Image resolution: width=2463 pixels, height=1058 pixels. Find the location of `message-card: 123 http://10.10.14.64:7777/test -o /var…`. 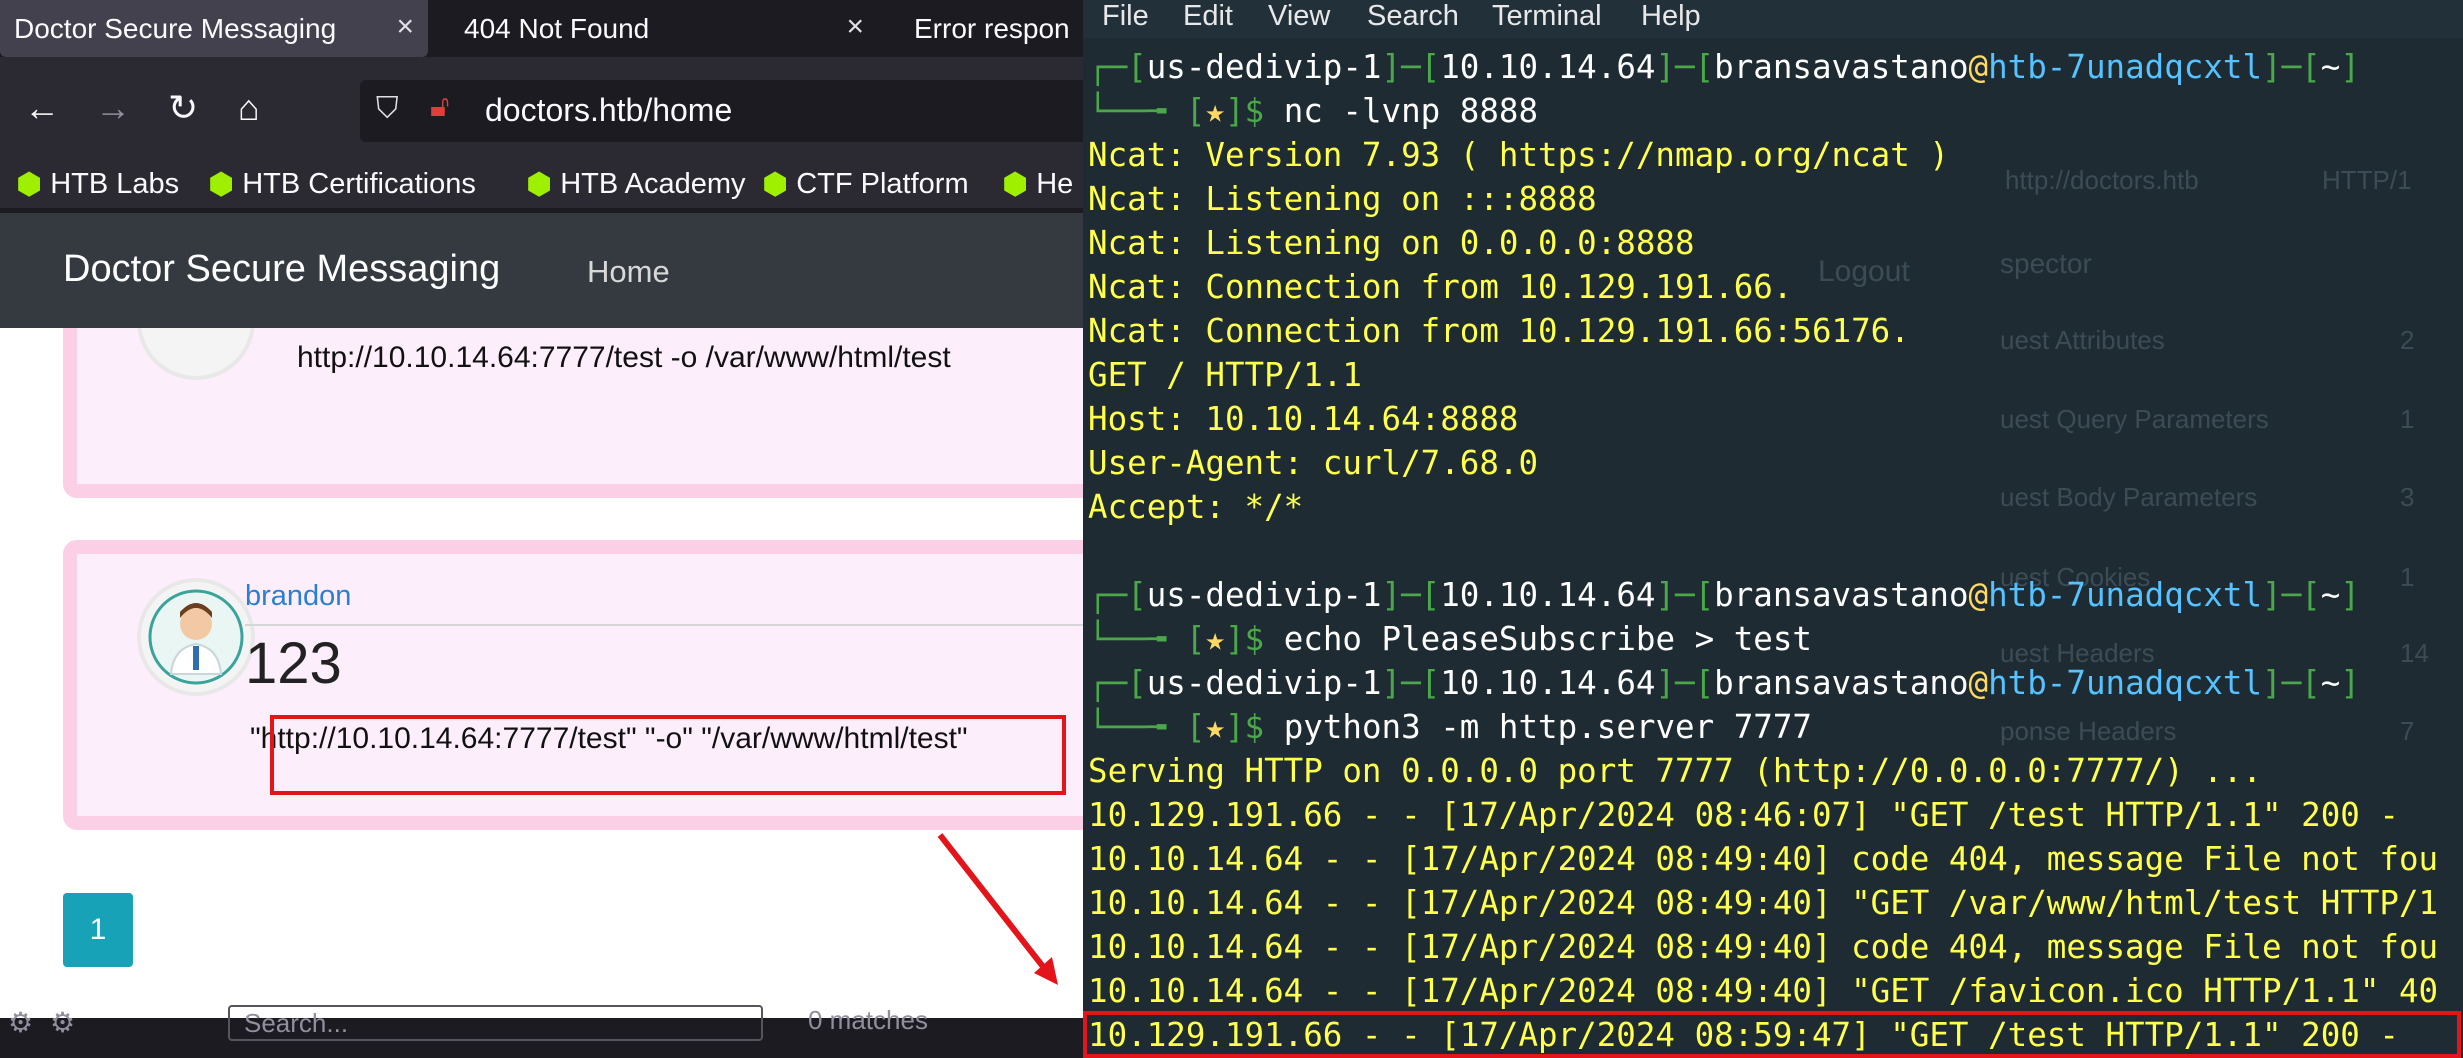

message-card: 123 http://10.10.14.64:7777/test -o /var… is located at coordinates (574, 413).